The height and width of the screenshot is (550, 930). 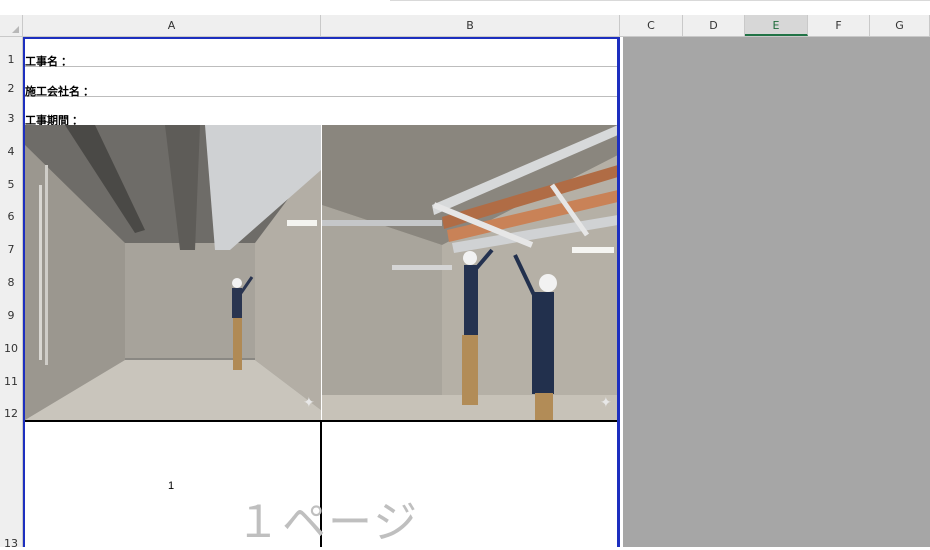 What do you see at coordinates (11, 88) in the screenshot?
I see `row-header-2: 2` at bounding box center [11, 88].